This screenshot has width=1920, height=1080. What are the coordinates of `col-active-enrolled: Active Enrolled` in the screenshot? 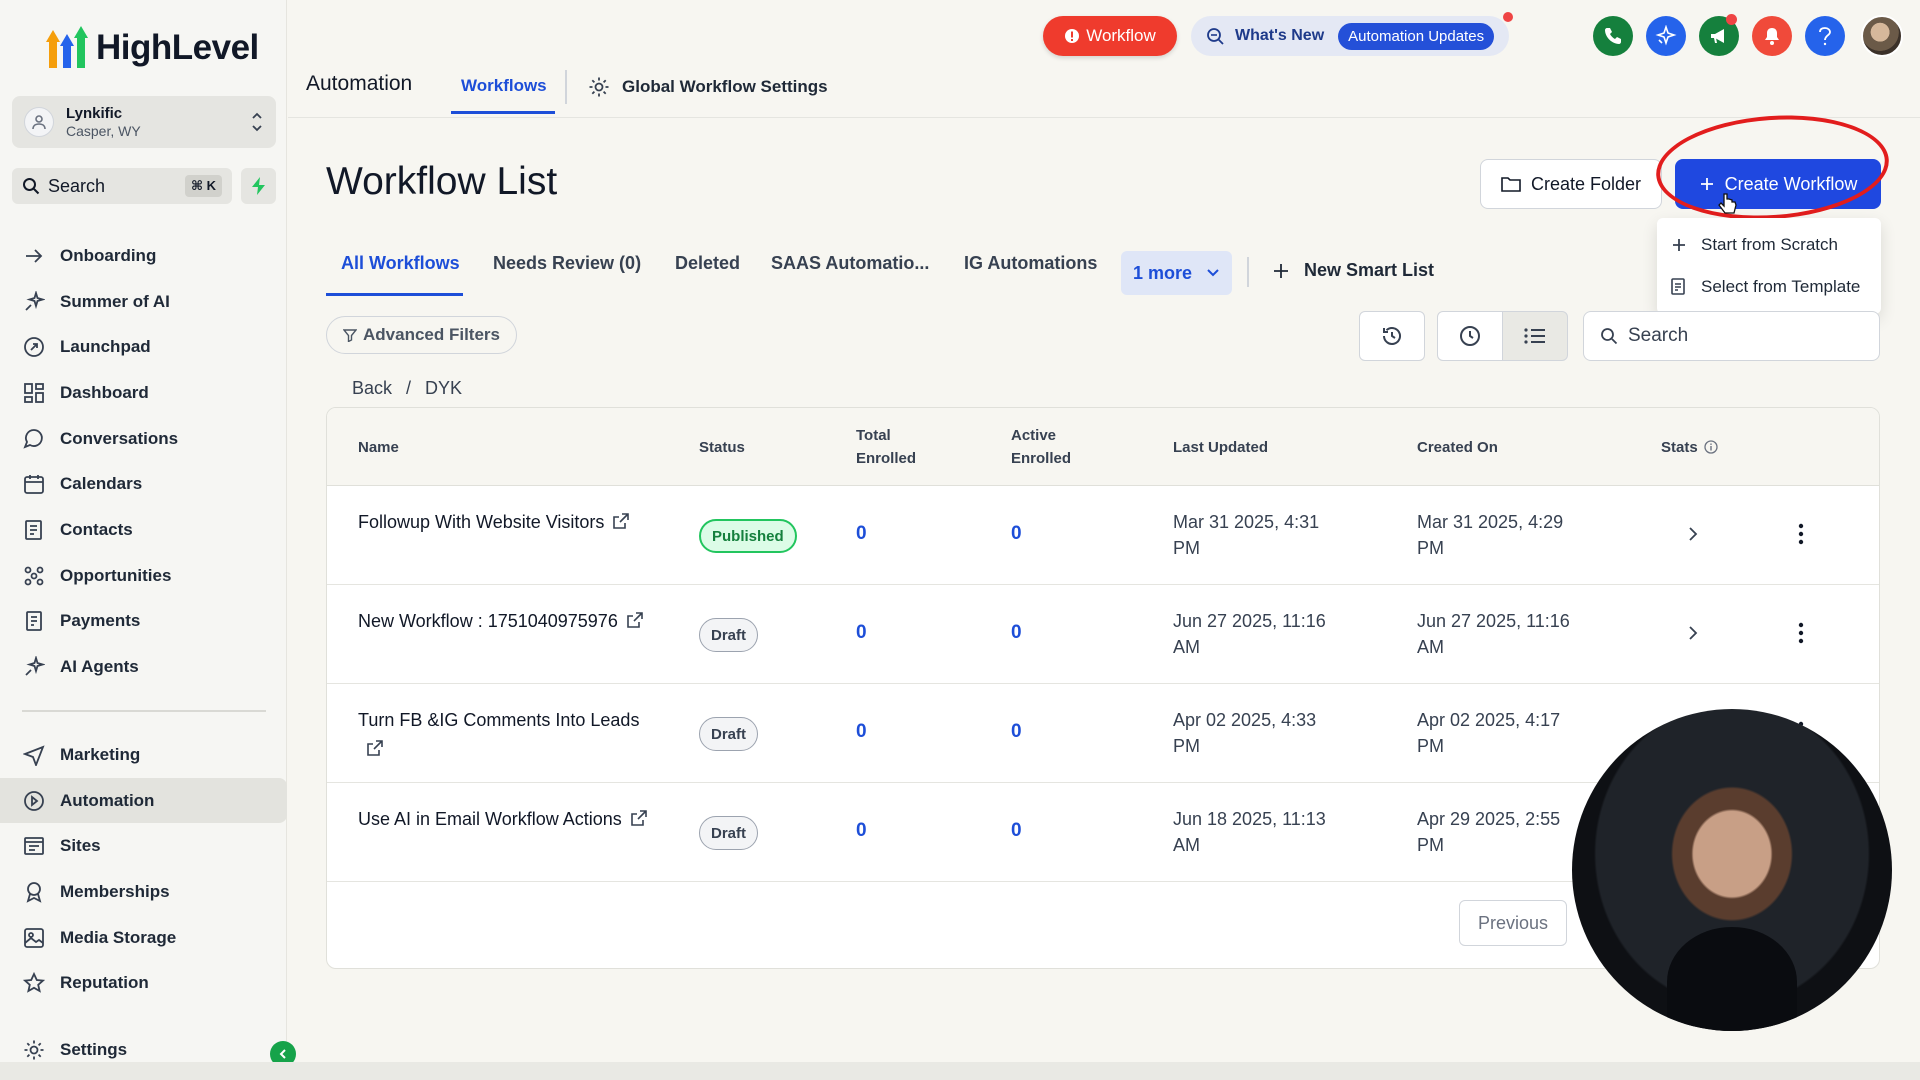 It's located at (1041, 447).